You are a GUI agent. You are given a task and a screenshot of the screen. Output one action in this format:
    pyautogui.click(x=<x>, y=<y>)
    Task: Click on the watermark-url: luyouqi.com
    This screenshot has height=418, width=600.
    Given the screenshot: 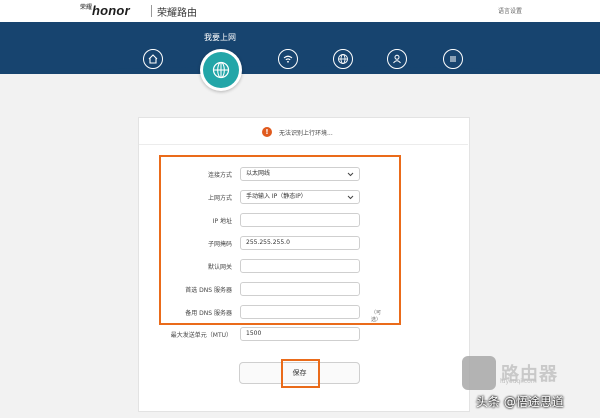 What is the action you would take?
    pyautogui.click(x=518, y=381)
    